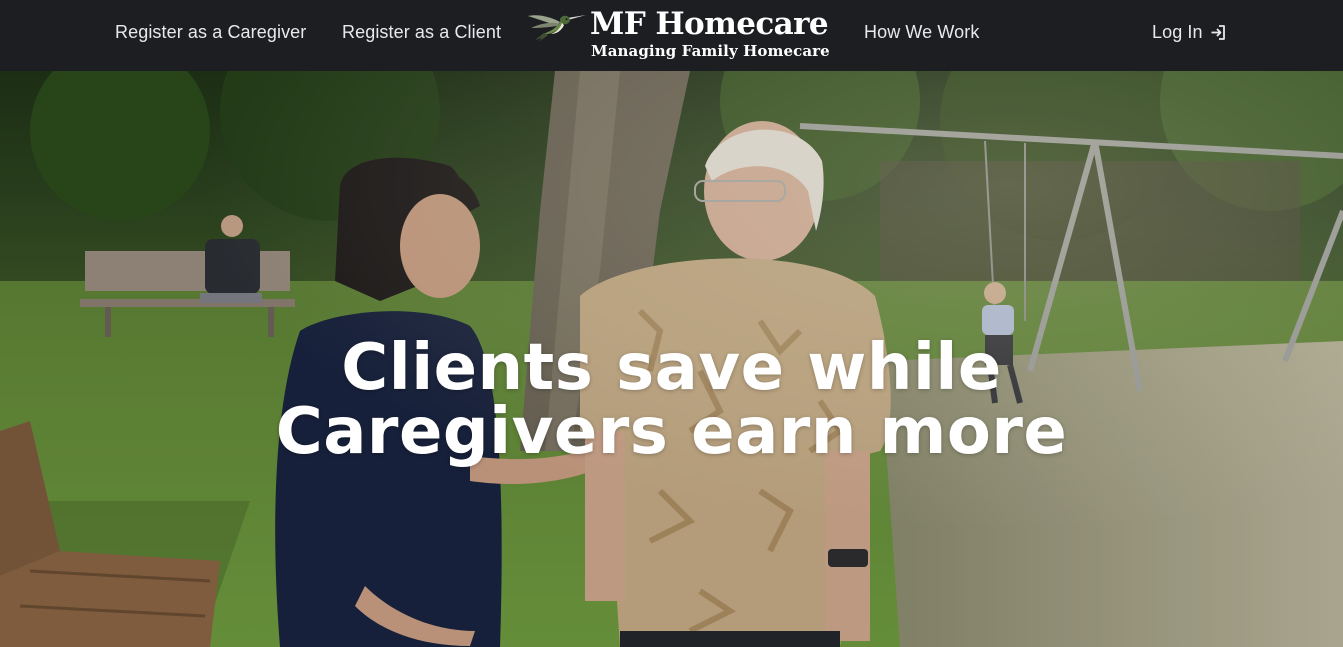 The height and width of the screenshot is (647, 1343). Describe the element at coordinates (671, 399) in the screenshot. I see `hero-headline: Clients save while Caregivers earn more` at that location.